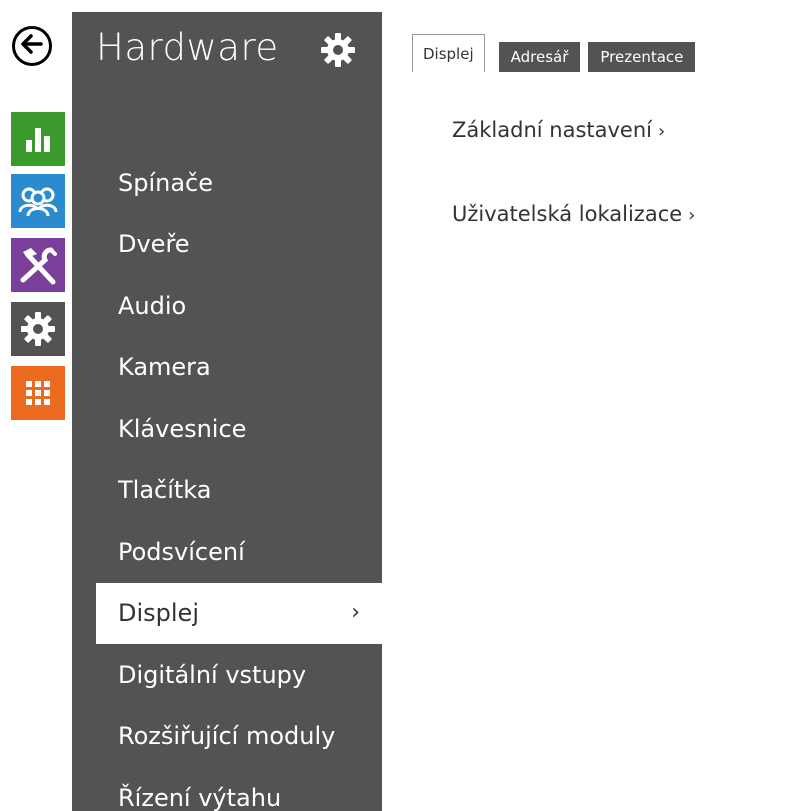  I want to click on sidebar-item-label: Řízení výtahu, so click(200, 797).